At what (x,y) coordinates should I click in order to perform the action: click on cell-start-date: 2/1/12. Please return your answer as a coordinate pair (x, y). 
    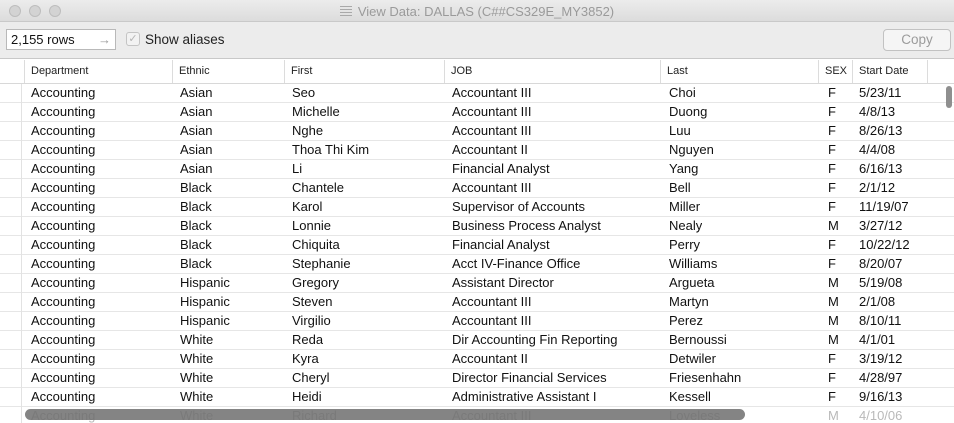
    Looking at the image, I should click on (877, 188).